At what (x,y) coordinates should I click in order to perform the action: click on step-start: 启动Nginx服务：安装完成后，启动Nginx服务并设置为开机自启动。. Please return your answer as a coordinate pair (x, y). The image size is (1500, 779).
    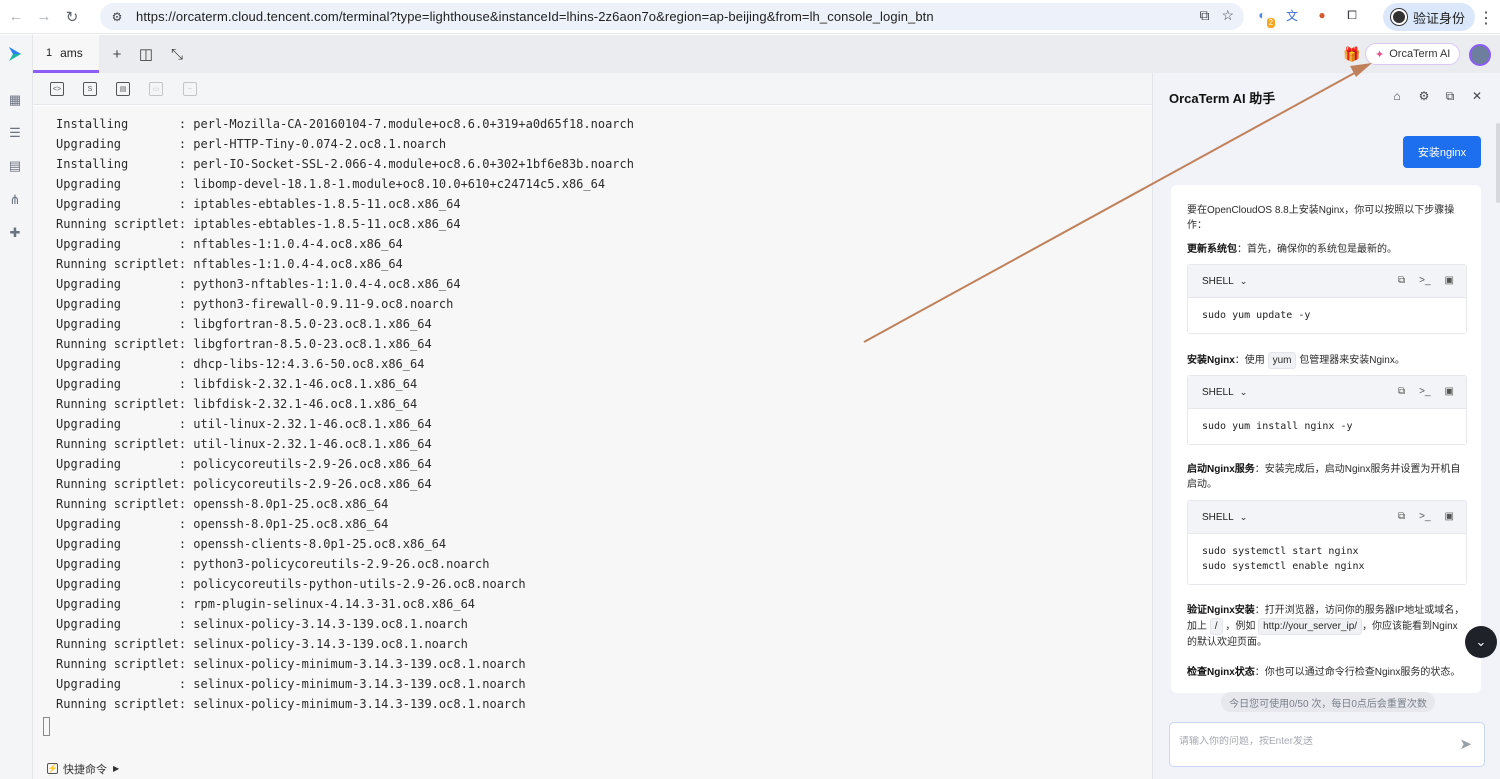
    Looking at the image, I should click on (1327, 477).